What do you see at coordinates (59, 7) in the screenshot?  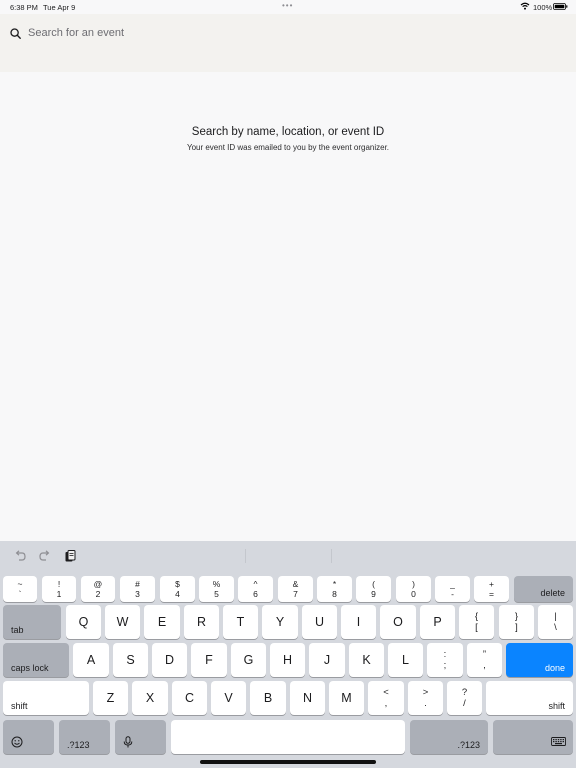 I see `status-date: Tue Apr 9` at bounding box center [59, 7].